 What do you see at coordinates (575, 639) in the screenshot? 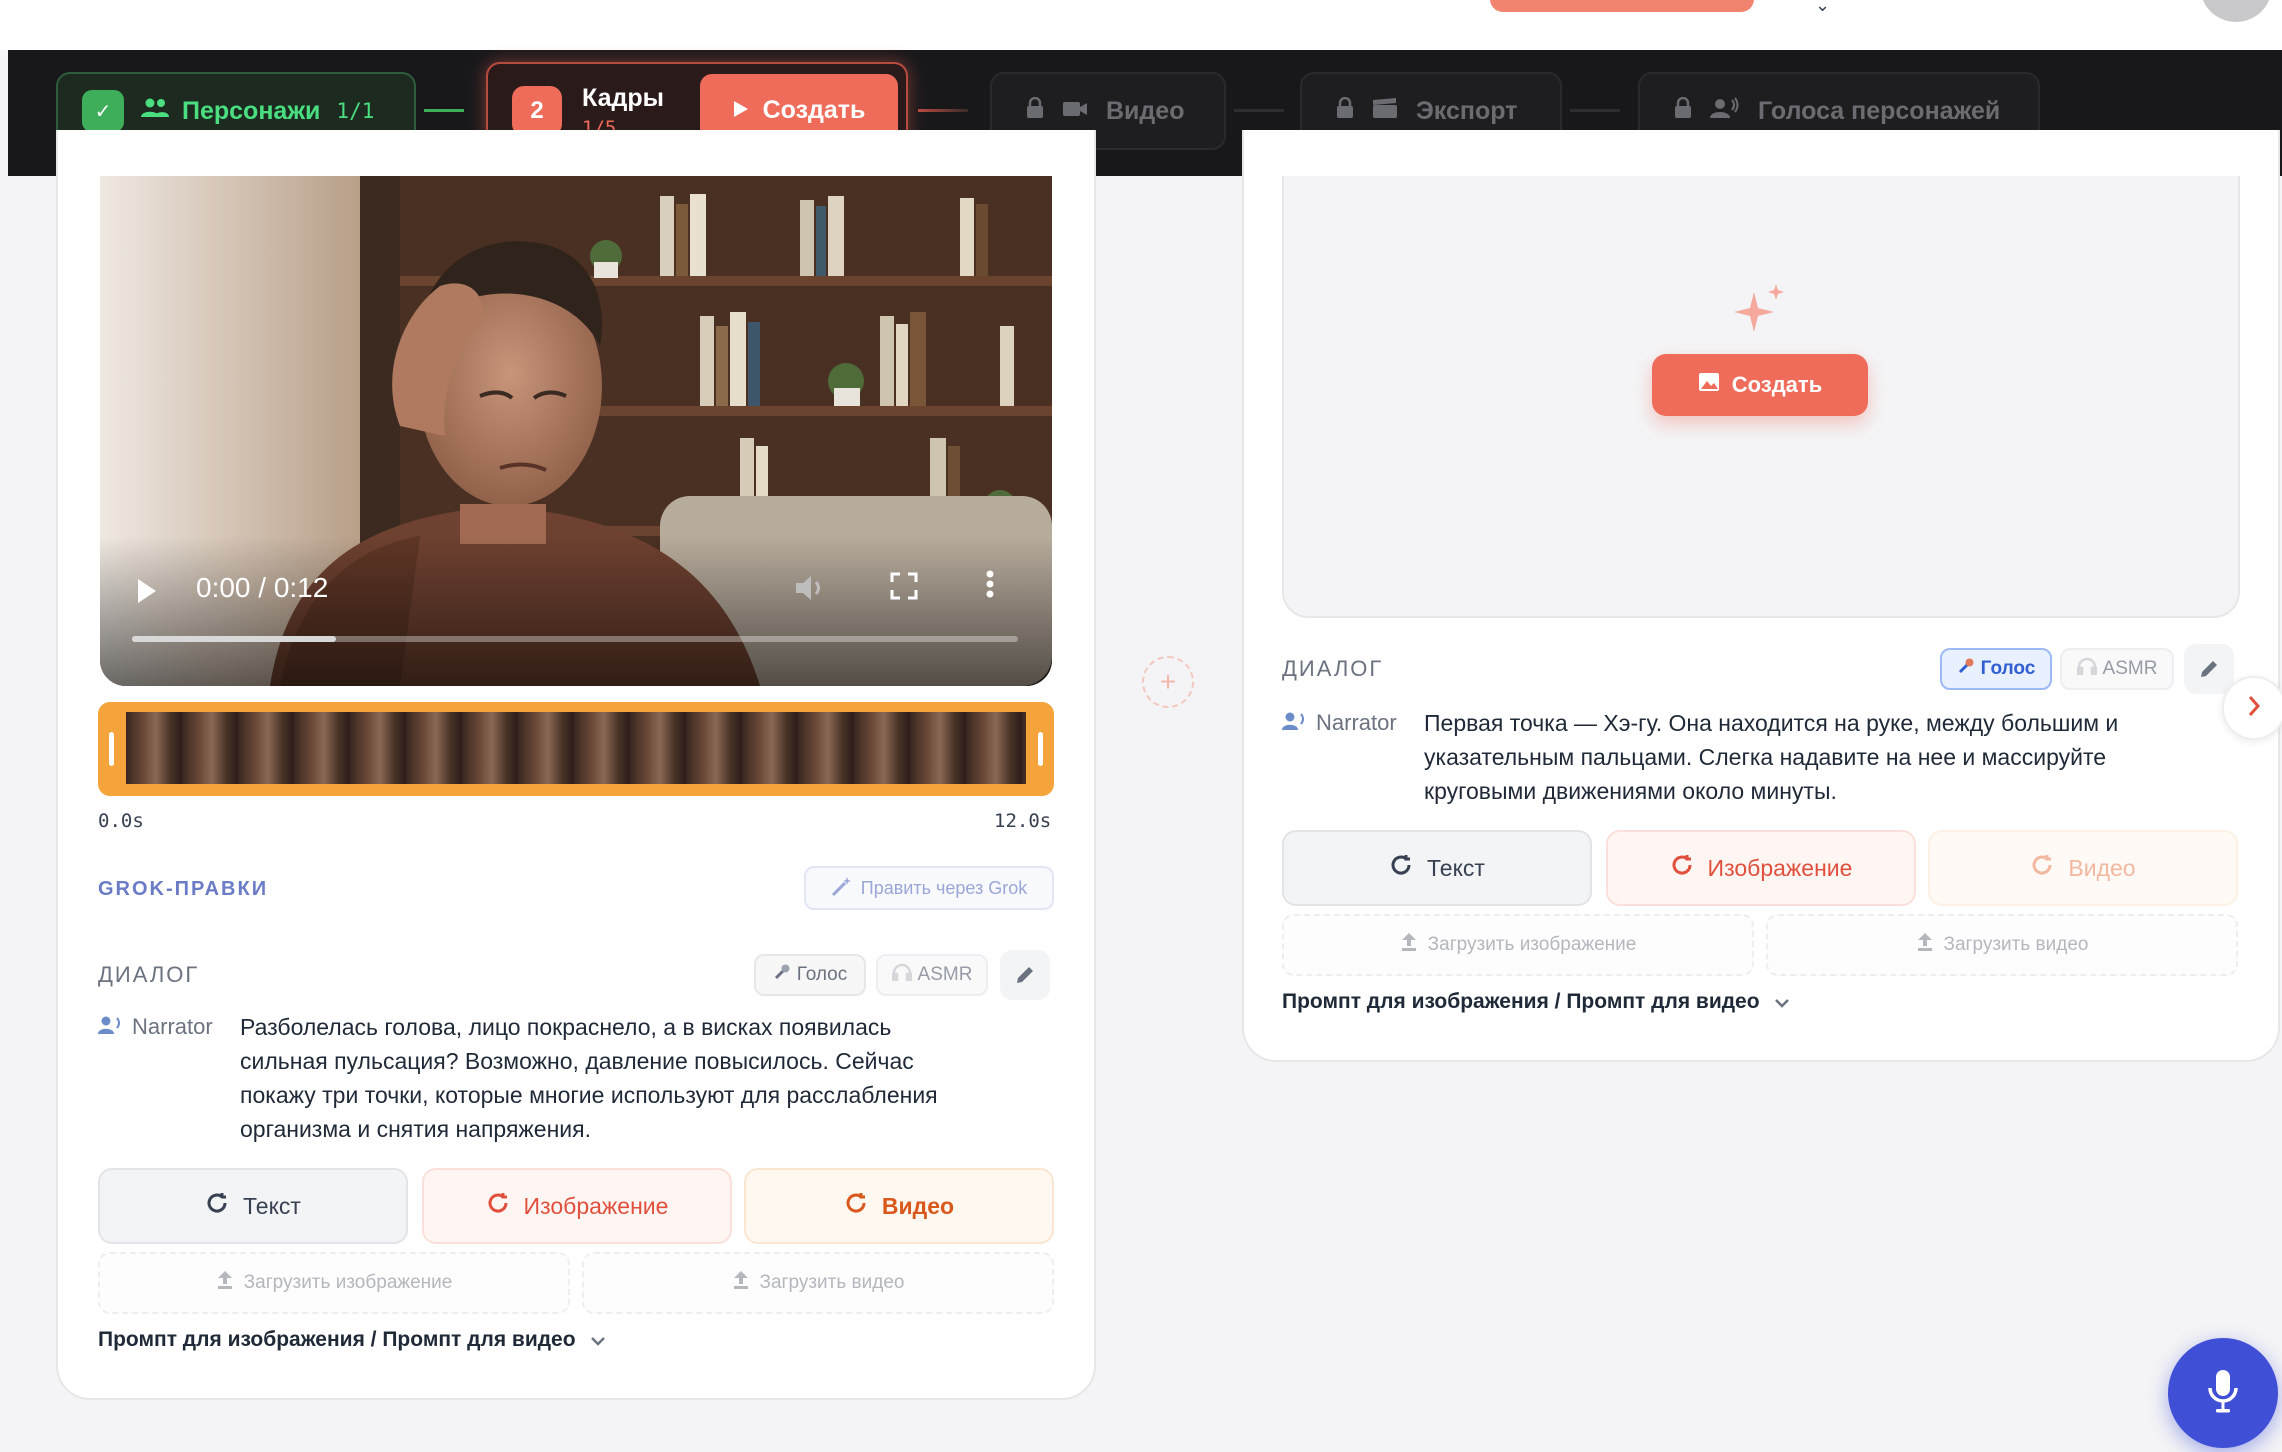
I see `video-progress-bar` at bounding box center [575, 639].